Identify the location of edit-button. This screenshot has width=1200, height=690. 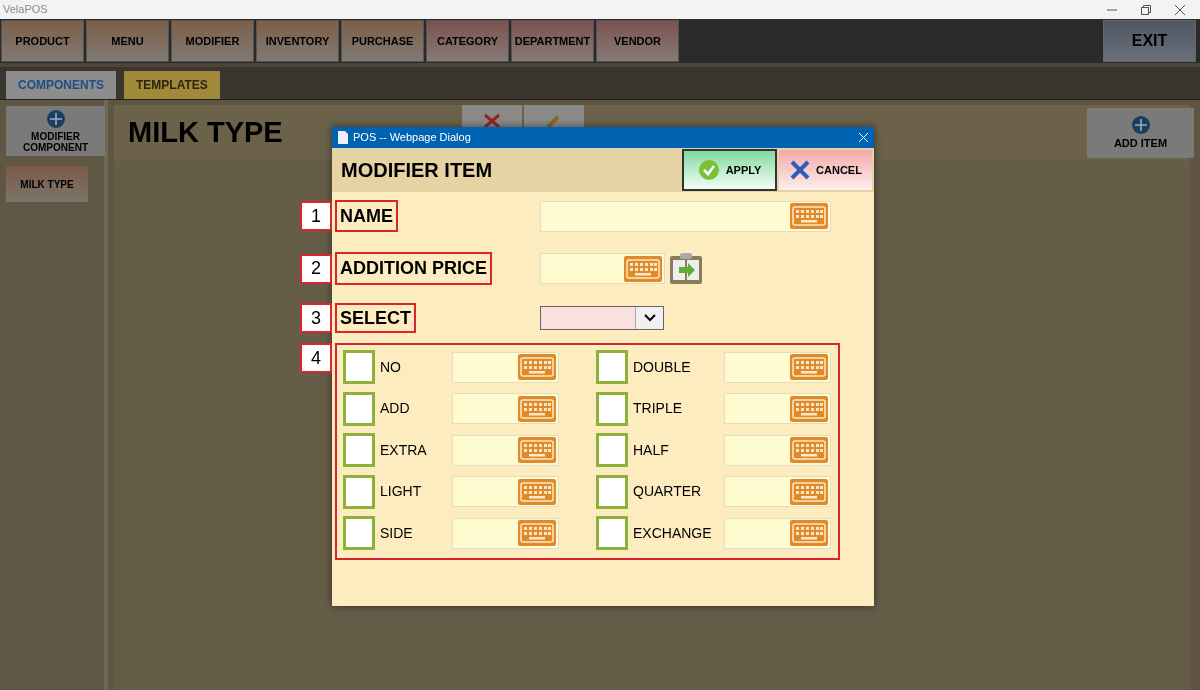
(554, 117).